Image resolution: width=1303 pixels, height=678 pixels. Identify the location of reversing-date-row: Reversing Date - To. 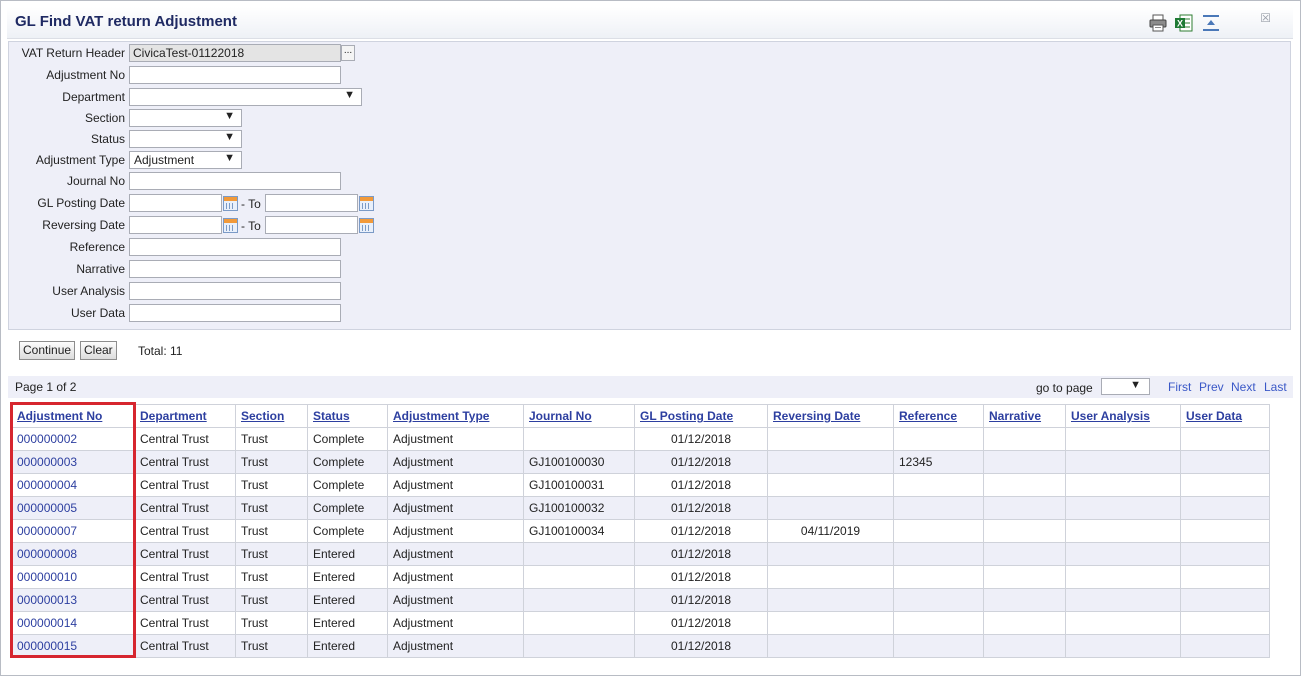
(209, 225).